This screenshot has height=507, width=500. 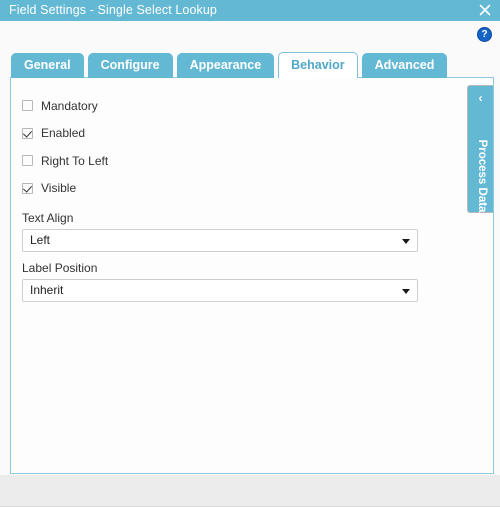 What do you see at coordinates (27, 106) in the screenshot?
I see `mandatory-checkbox` at bounding box center [27, 106].